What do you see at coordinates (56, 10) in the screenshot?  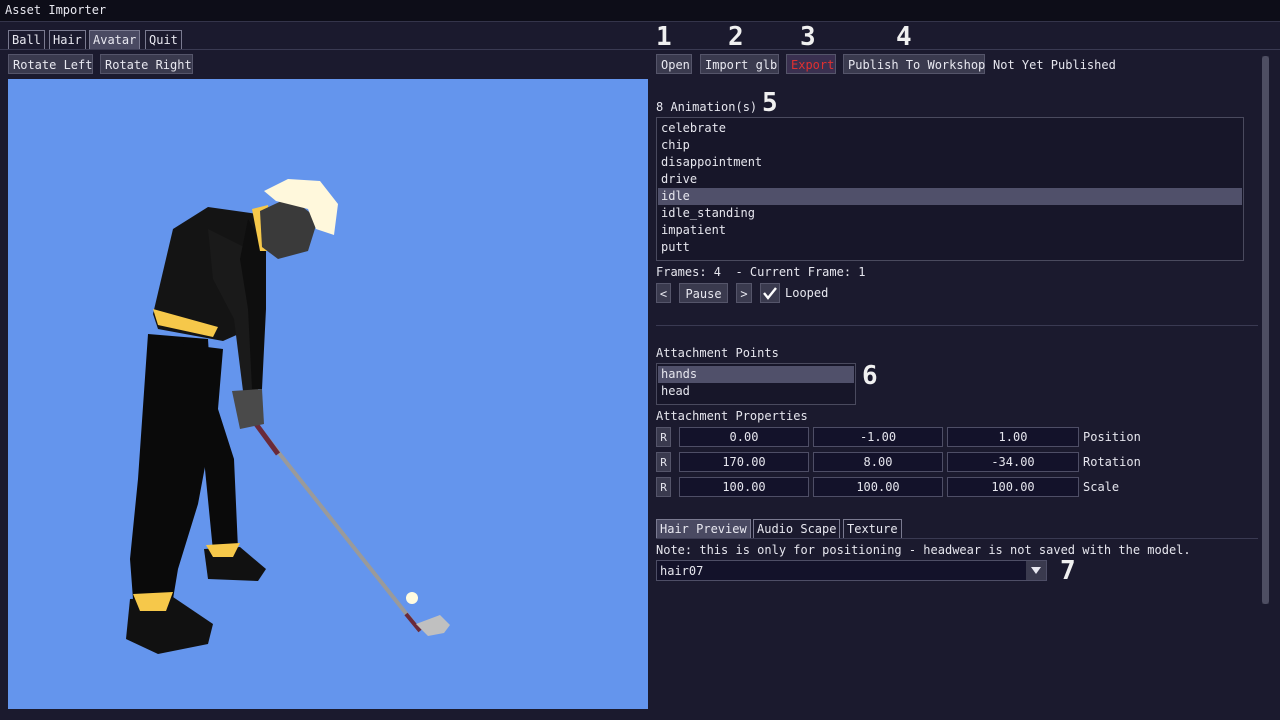 I see `window-title: Asset Importer` at bounding box center [56, 10].